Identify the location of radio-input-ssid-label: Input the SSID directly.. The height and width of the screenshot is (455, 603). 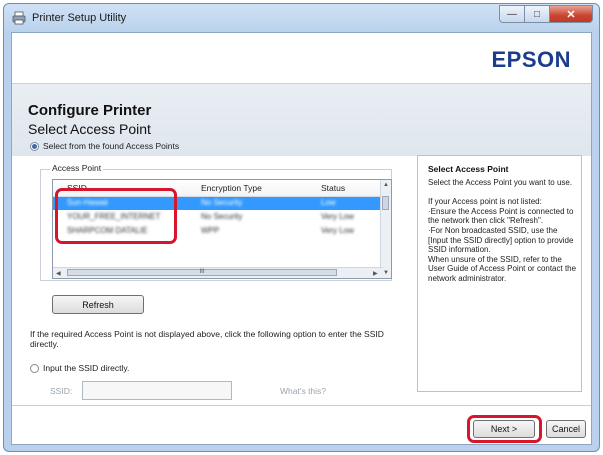
(86, 368).